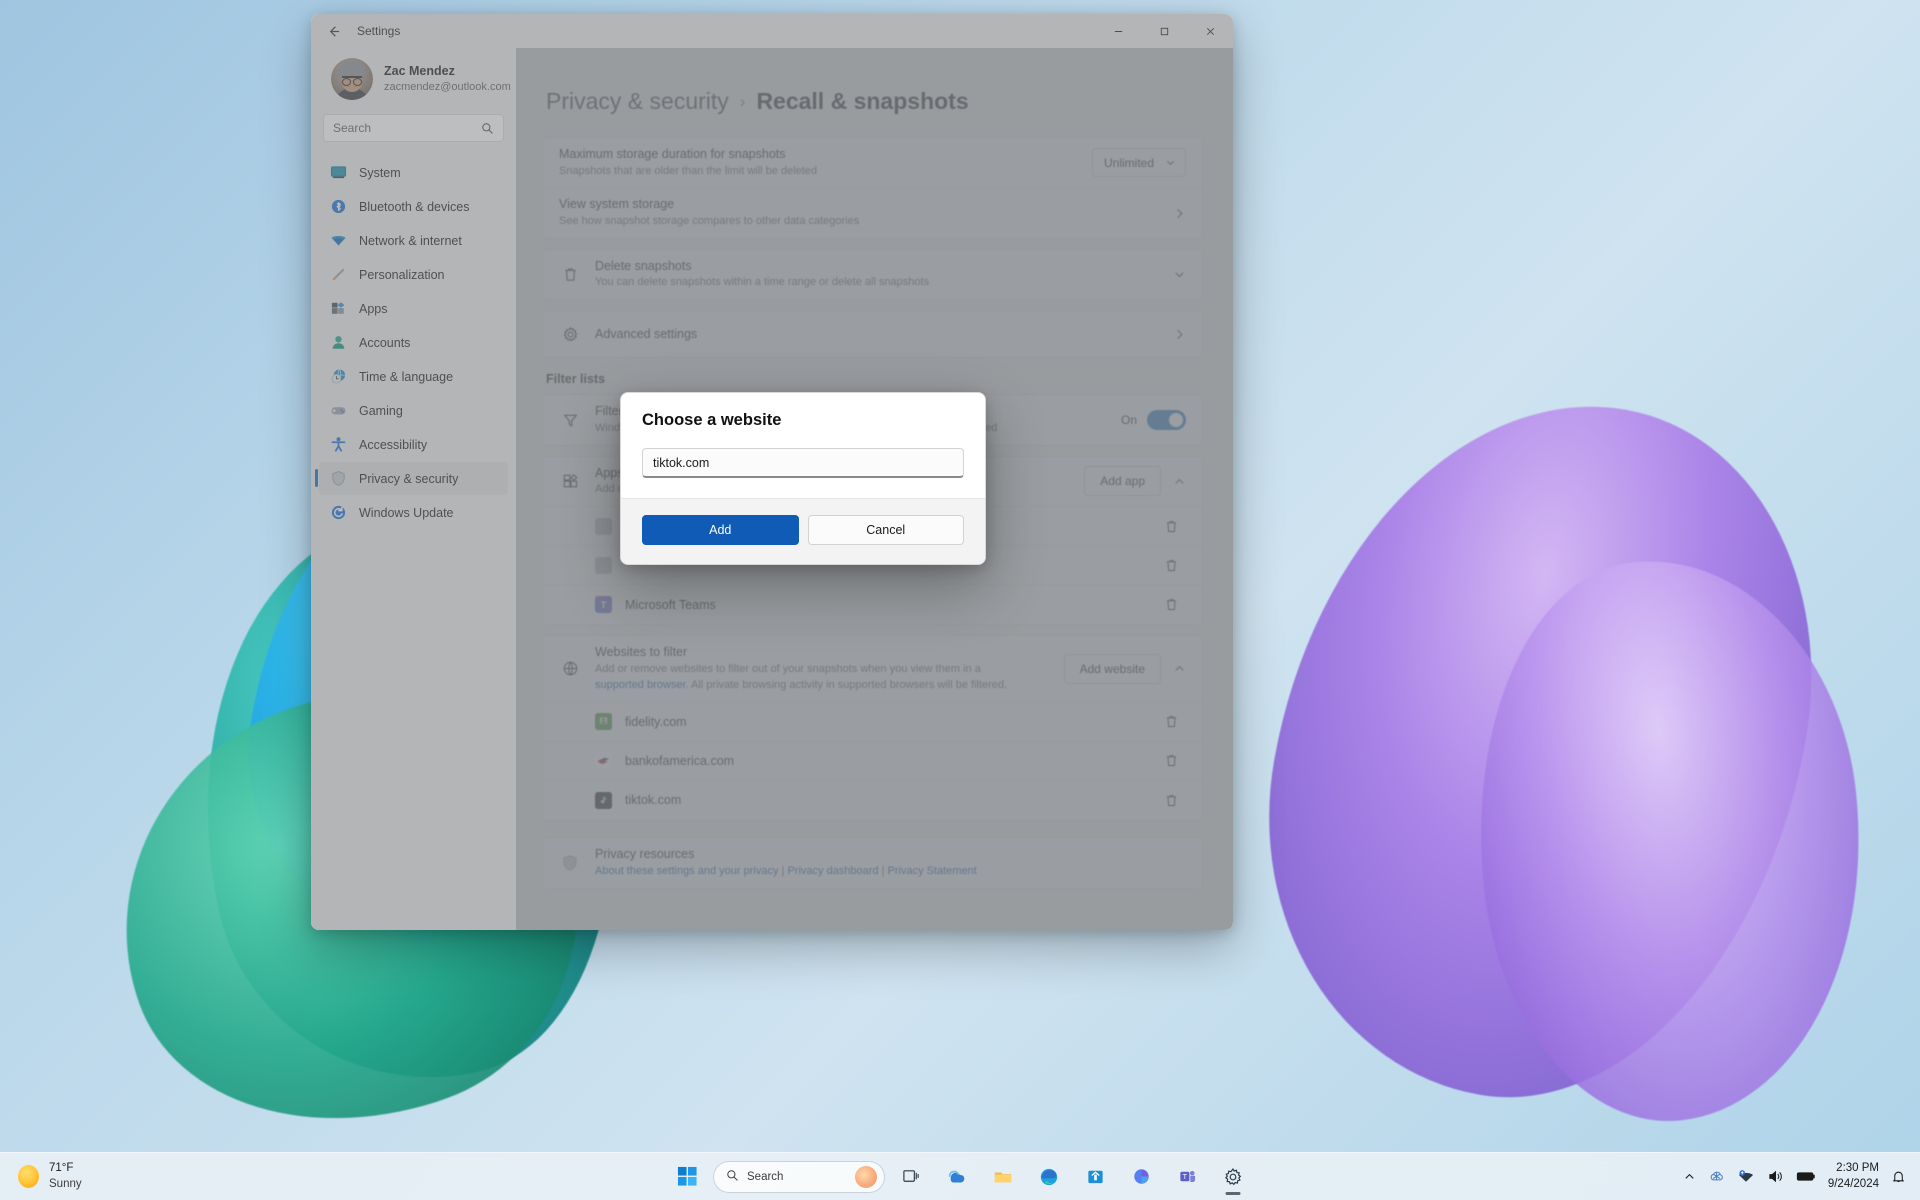  What do you see at coordinates (1716, 1176) in the screenshot?
I see `onedrive-icon` at bounding box center [1716, 1176].